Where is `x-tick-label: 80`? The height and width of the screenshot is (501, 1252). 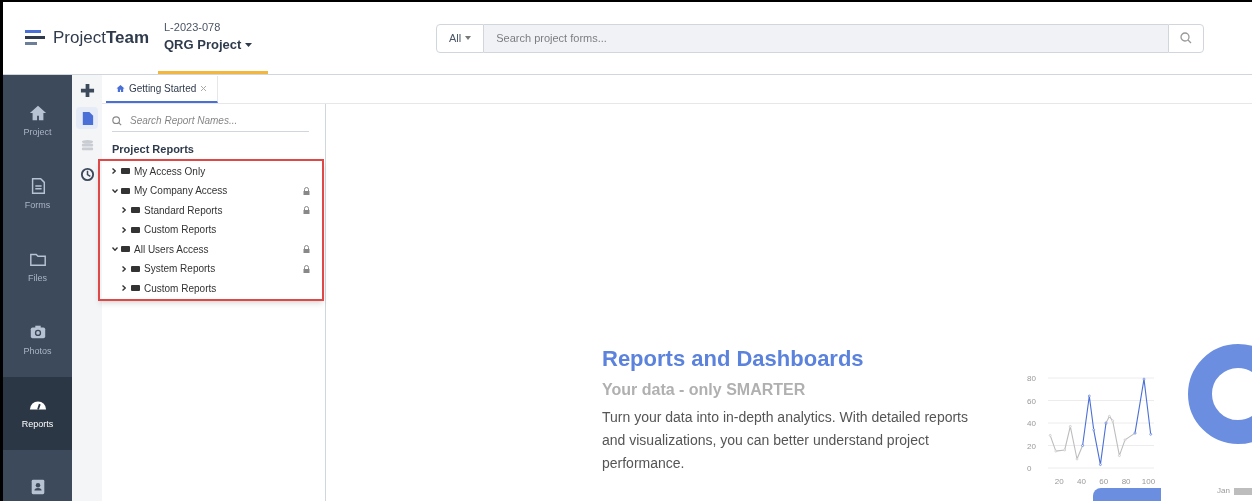 x-tick-label: 80 is located at coordinates (1126, 481).